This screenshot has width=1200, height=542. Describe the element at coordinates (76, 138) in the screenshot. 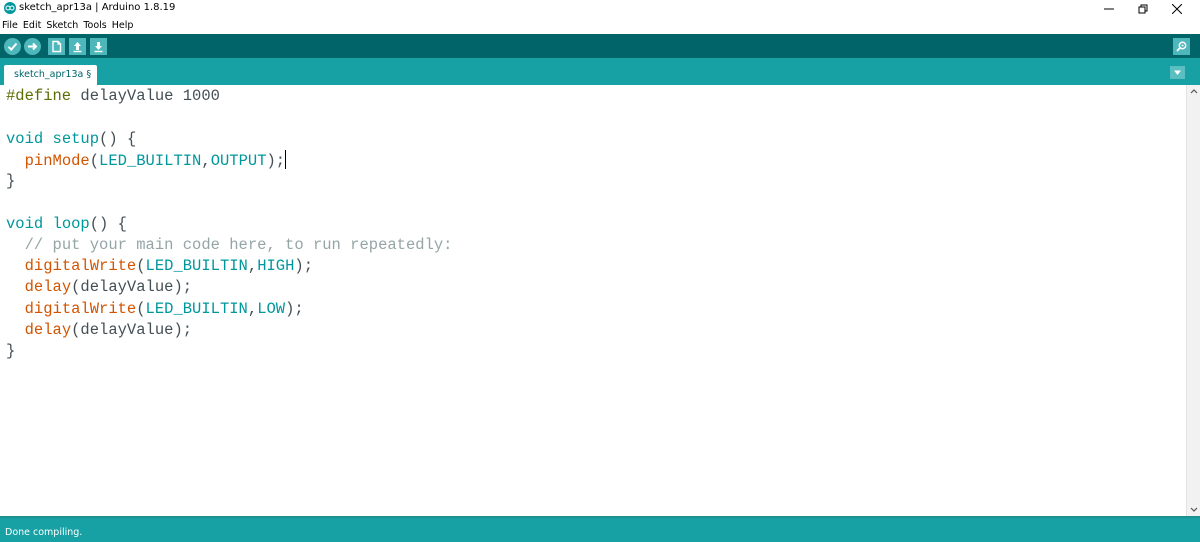

I see `code-keyword: setup` at that location.